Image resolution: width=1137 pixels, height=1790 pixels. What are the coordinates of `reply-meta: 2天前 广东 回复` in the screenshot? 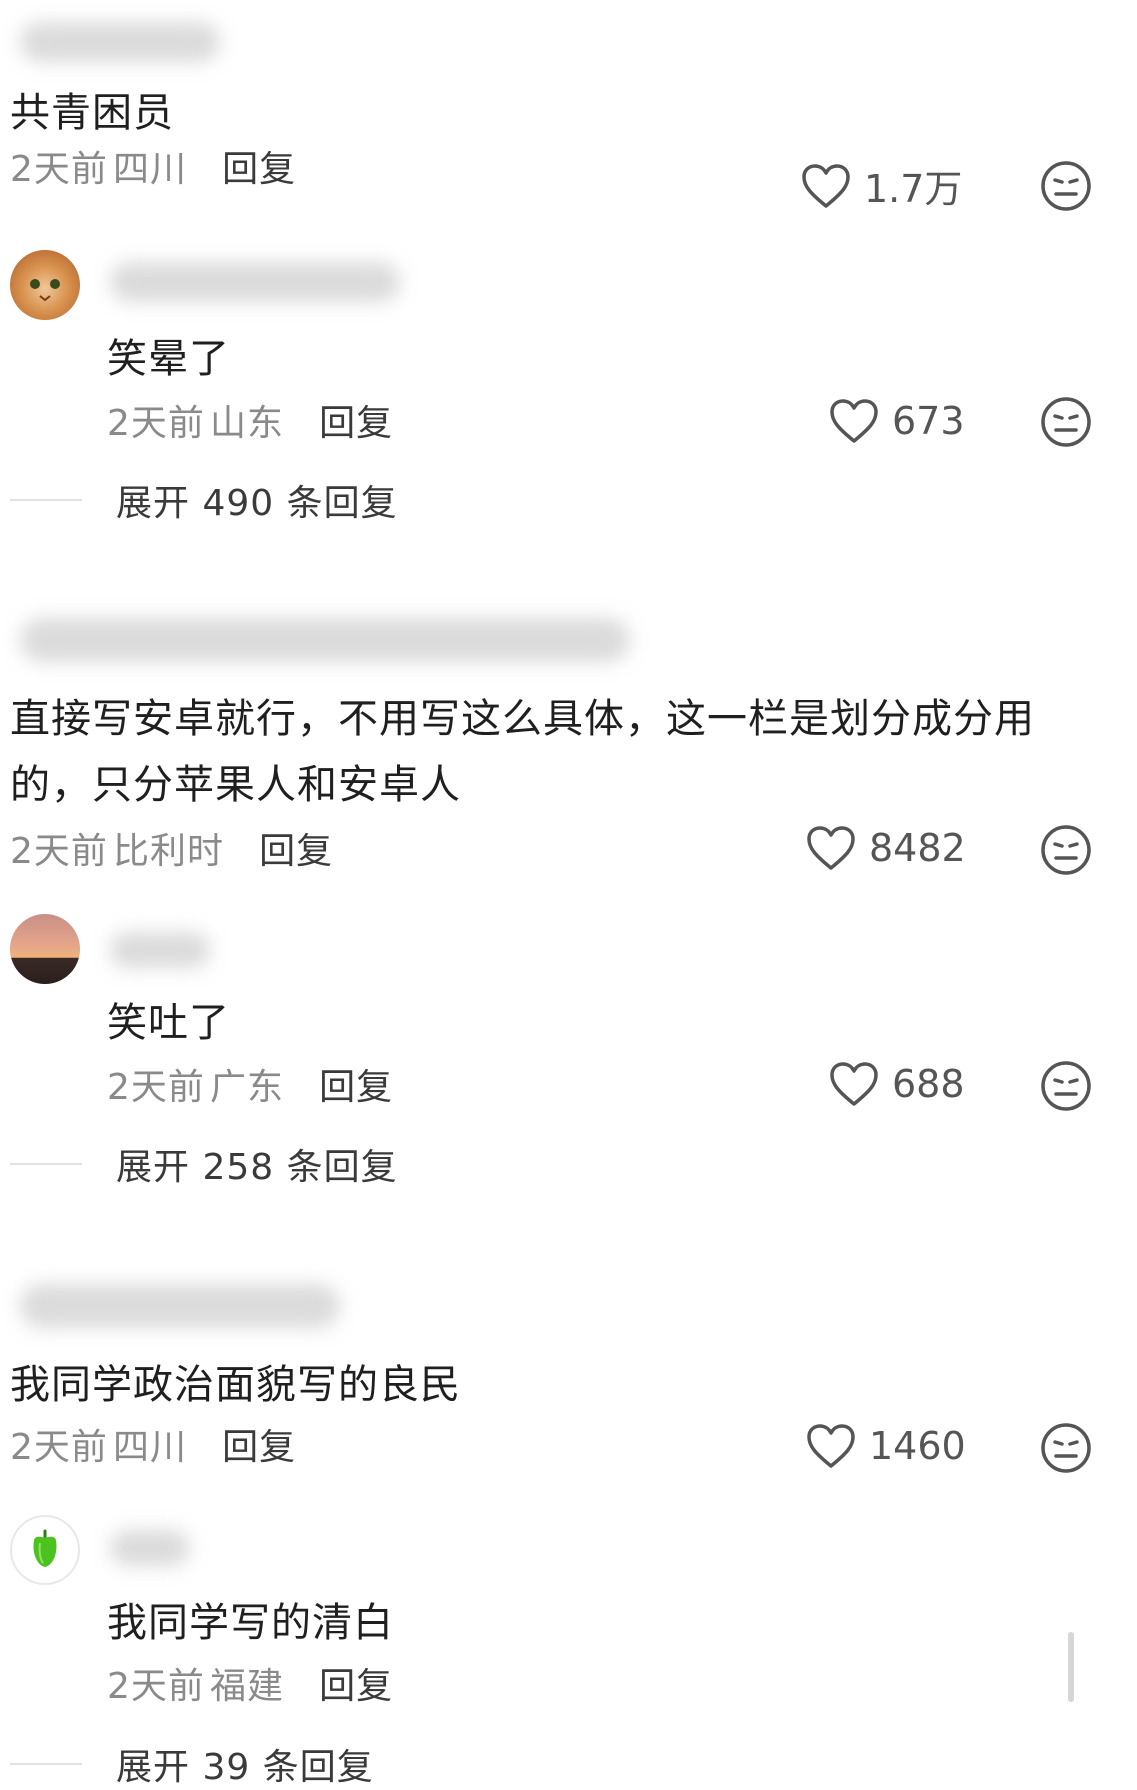 It's located at (250, 1084).